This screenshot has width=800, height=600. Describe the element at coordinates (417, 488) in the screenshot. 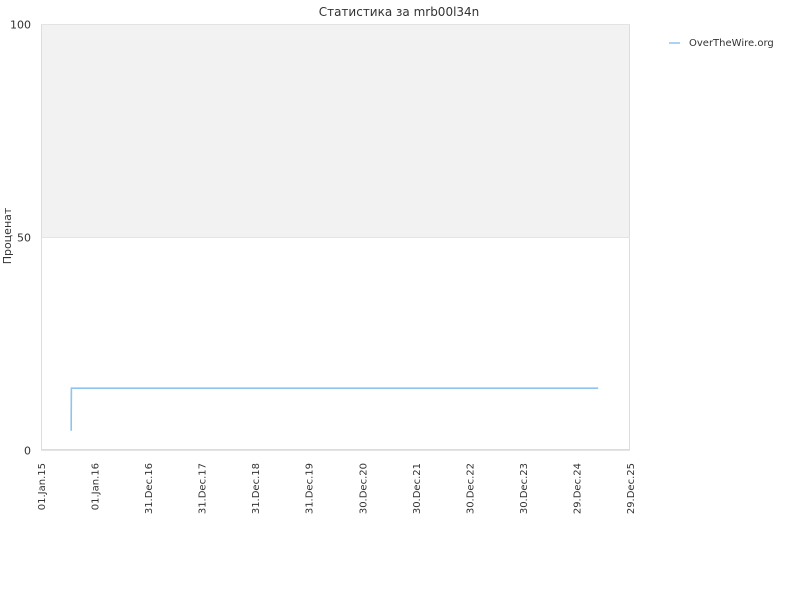

I see `x-tick-label: 30.Dec.21` at that location.